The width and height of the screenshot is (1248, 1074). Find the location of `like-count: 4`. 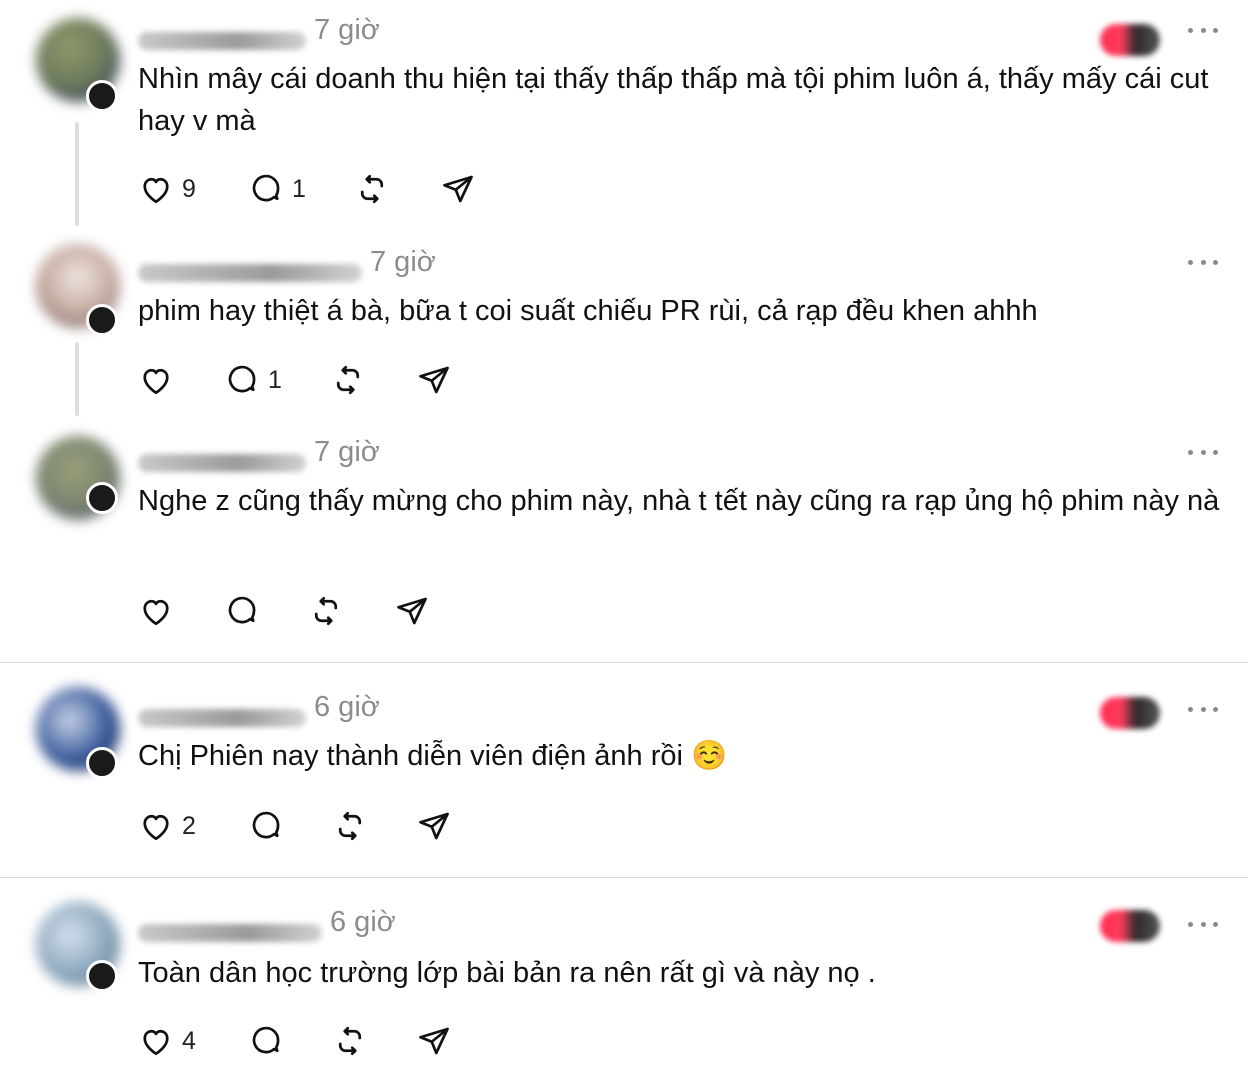

like-count: 4 is located at coordinates (189, 1040).